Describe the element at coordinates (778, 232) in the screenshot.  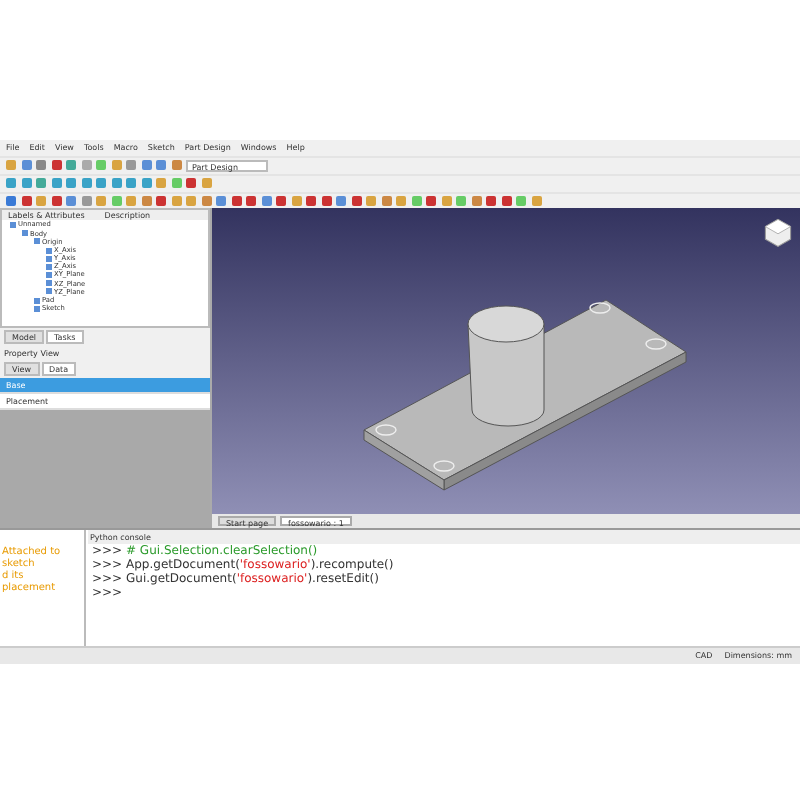
I see `navigation-cube-icon` at that location.